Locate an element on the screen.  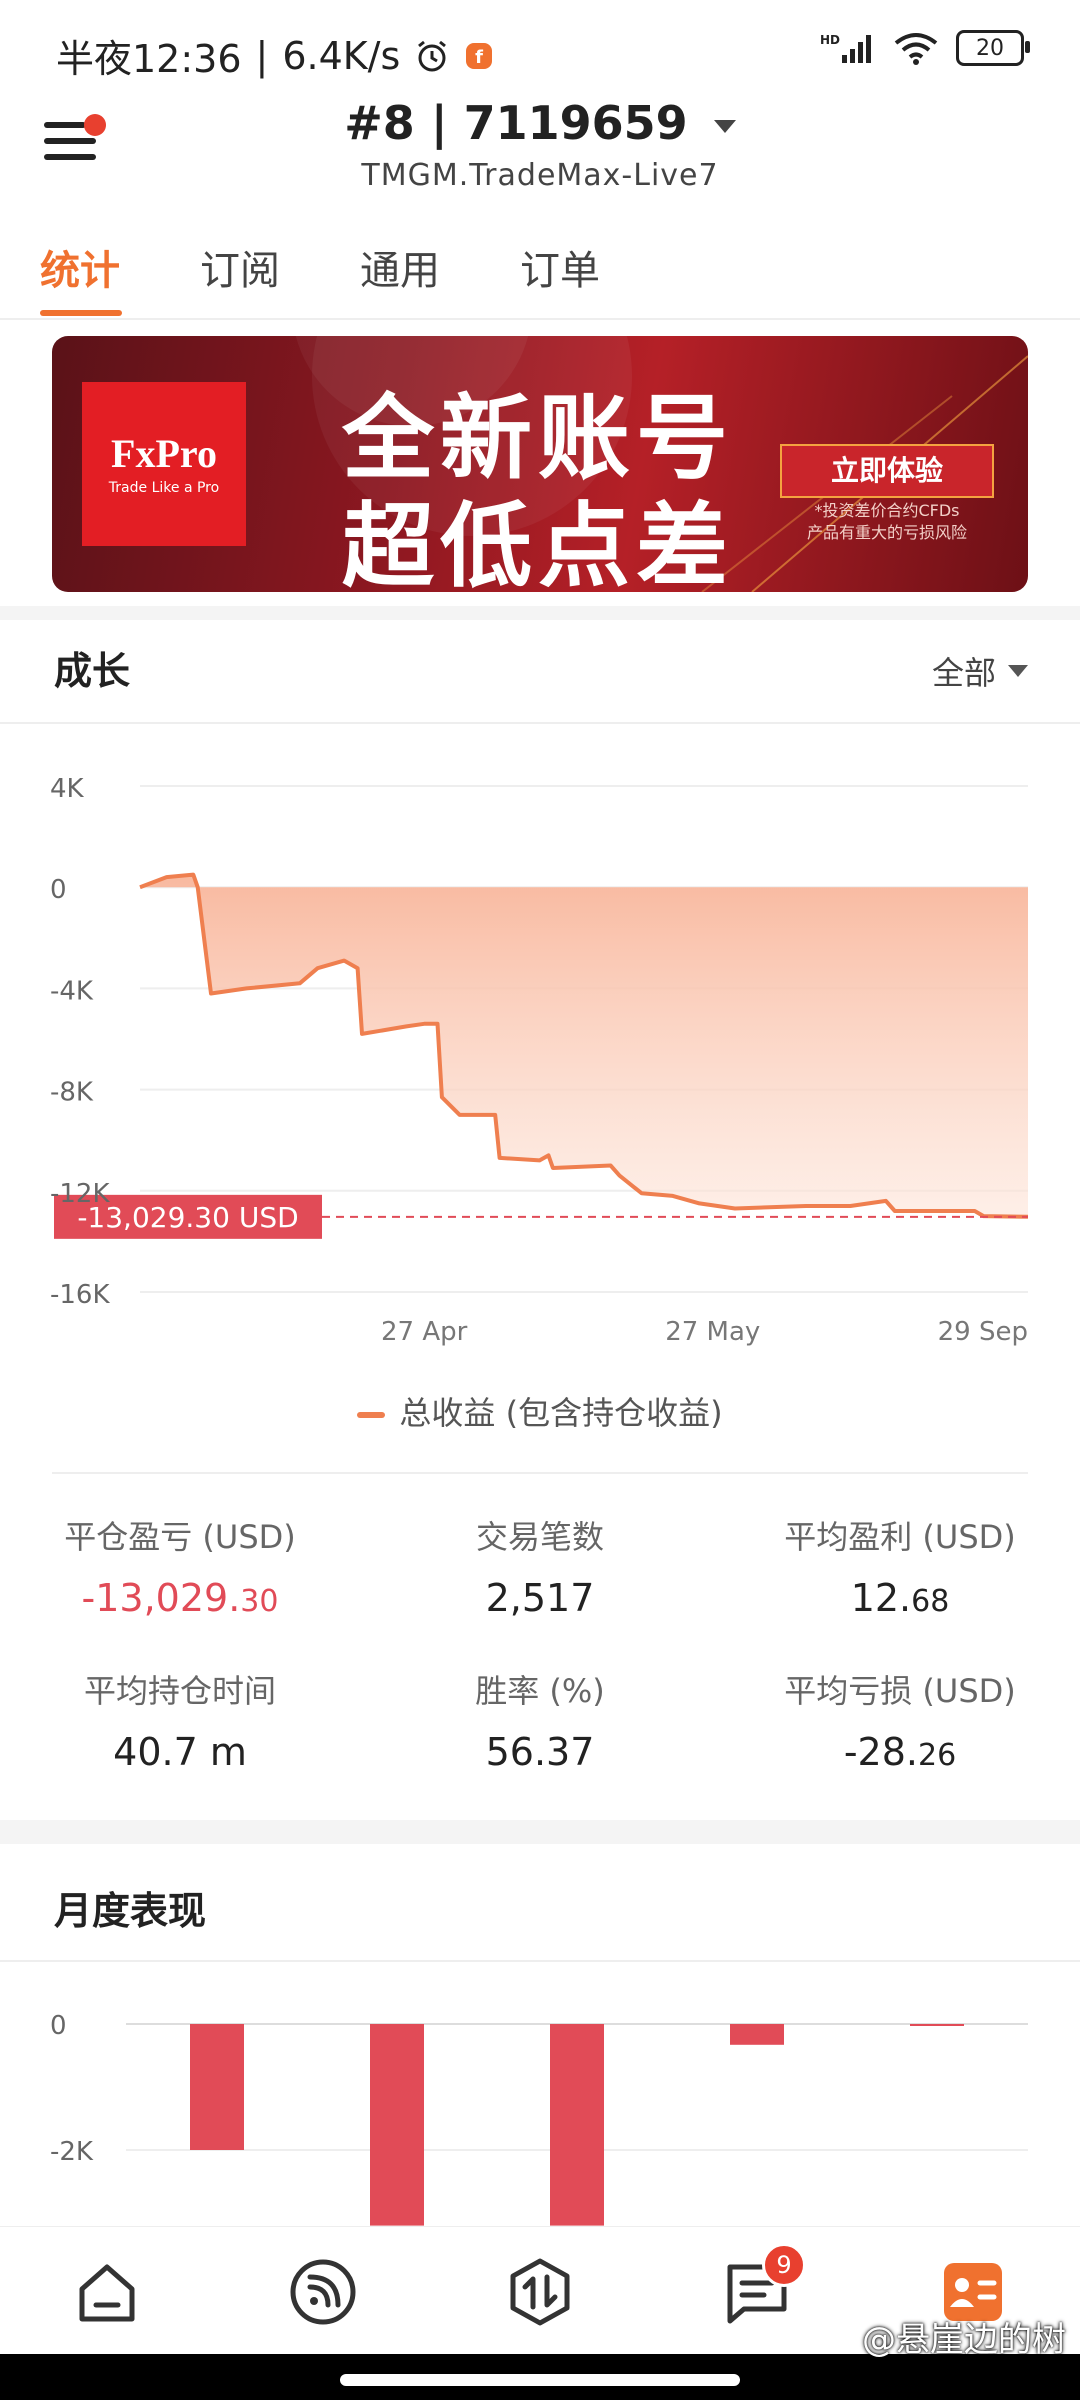
status-time: 半夜12:36 is located at coordinates (149, 59).